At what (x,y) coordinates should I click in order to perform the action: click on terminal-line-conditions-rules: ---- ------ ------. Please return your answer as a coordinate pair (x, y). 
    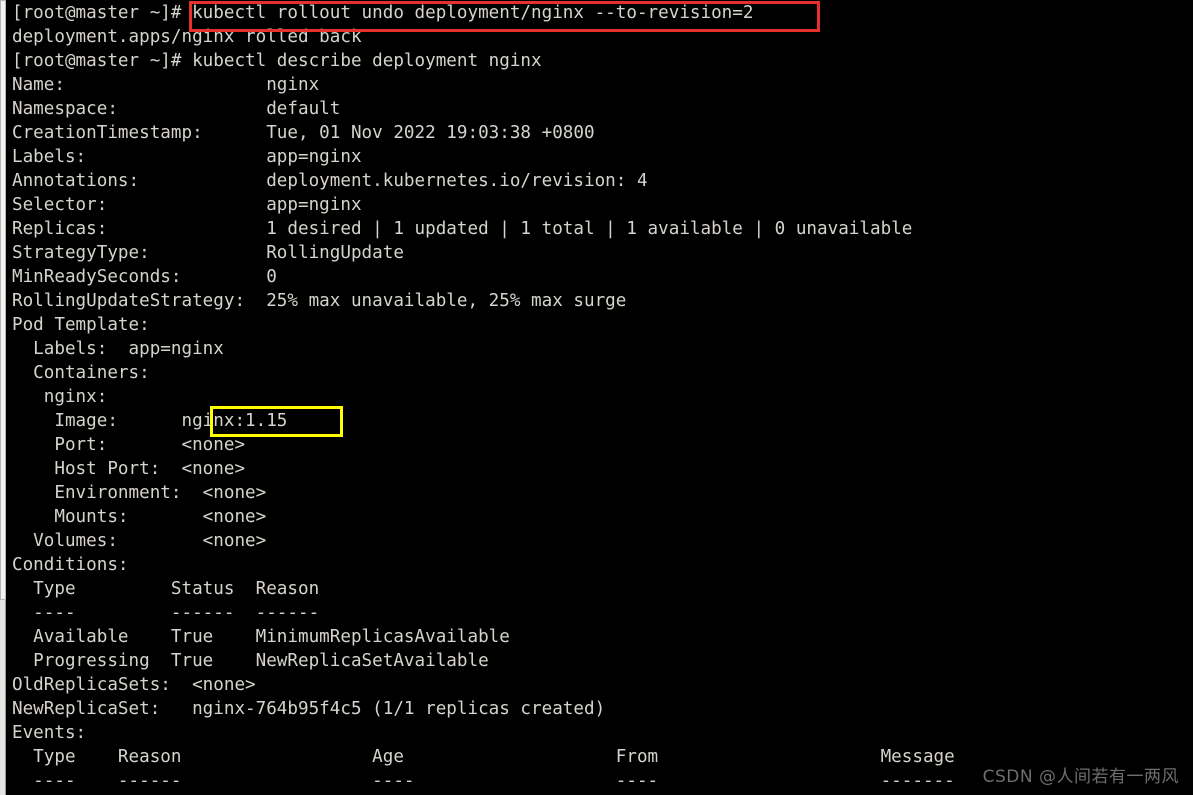
    Looking at the image, I should click on (166, 613).